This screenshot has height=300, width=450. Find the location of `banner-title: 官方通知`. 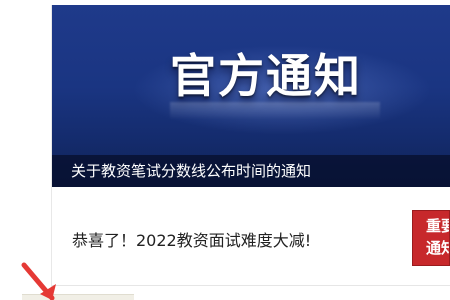

banner-title: 官方通知 is located at coordinates (266, 76).